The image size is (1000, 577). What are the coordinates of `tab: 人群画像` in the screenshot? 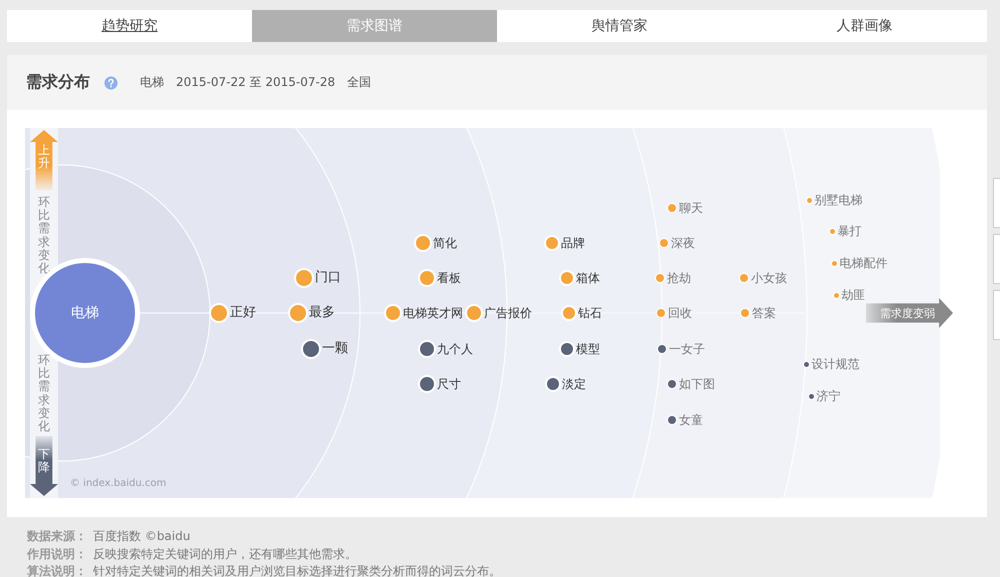 It's located at (864, 26).